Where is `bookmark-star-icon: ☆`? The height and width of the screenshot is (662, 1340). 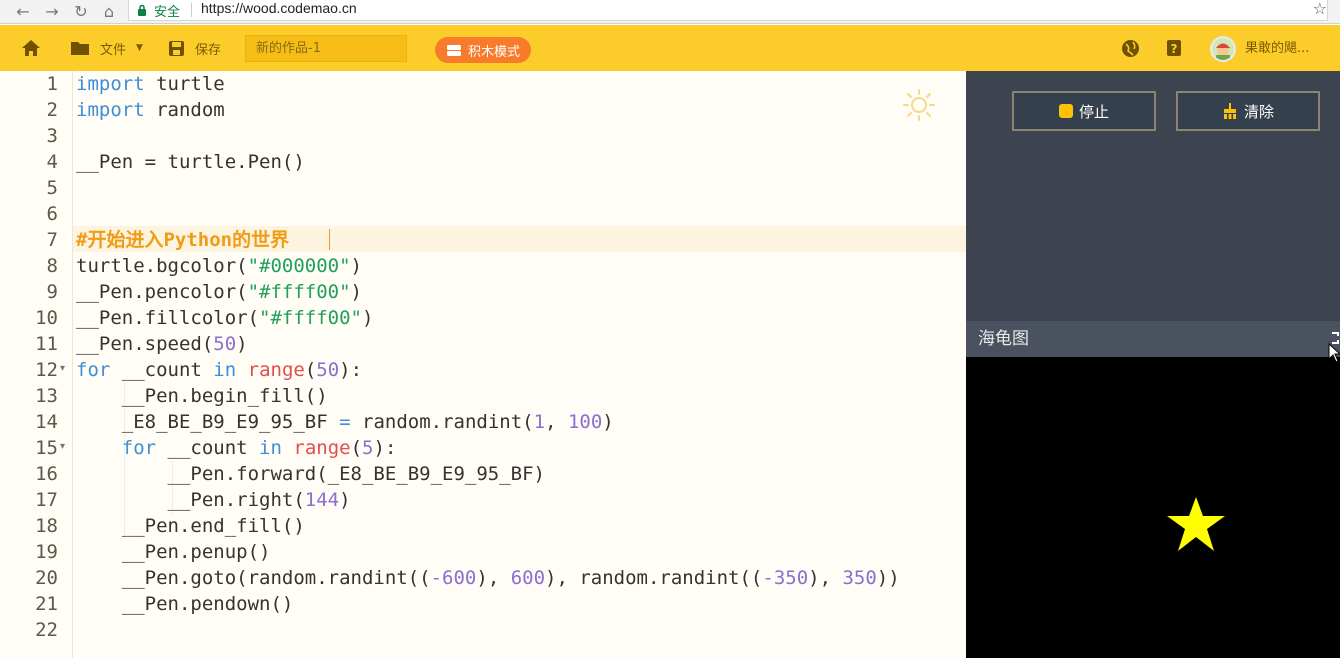 bookmark-star-icon: ☆ is located at coordinates (1320, 9).